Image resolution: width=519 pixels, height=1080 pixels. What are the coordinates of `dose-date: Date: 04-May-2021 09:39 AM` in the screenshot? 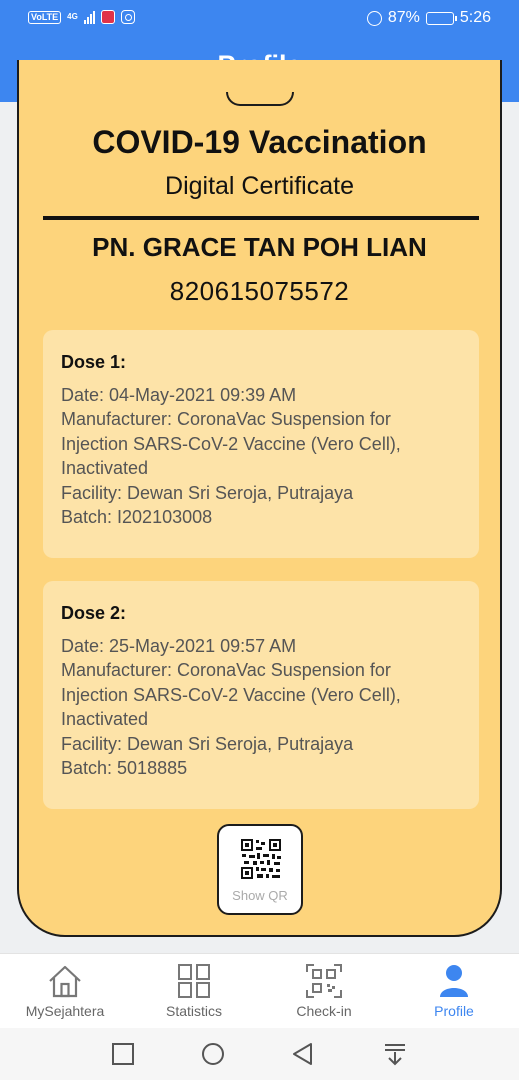 It's located at (179, 394).